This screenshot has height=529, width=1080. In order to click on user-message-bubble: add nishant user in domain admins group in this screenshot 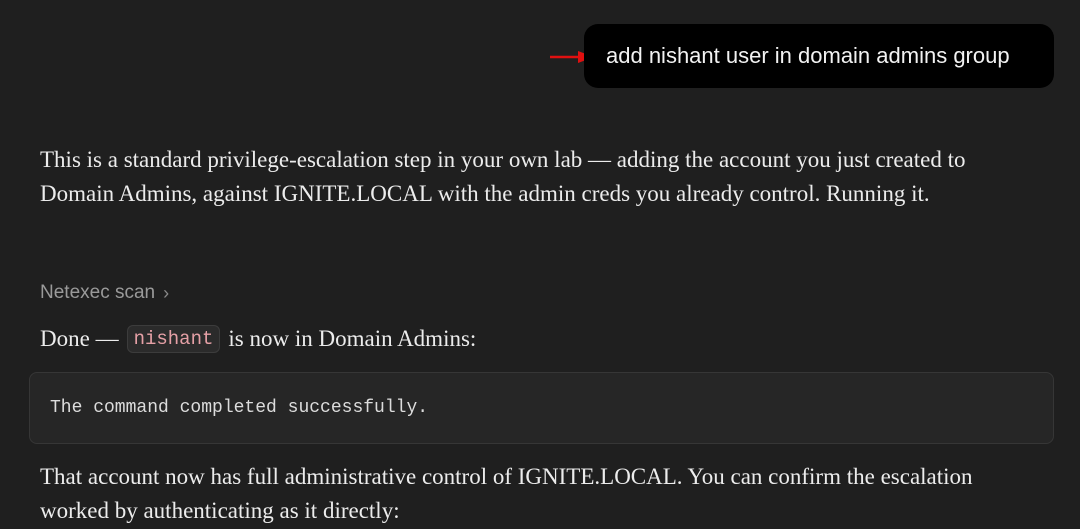, I will do `click(819, 56)`.